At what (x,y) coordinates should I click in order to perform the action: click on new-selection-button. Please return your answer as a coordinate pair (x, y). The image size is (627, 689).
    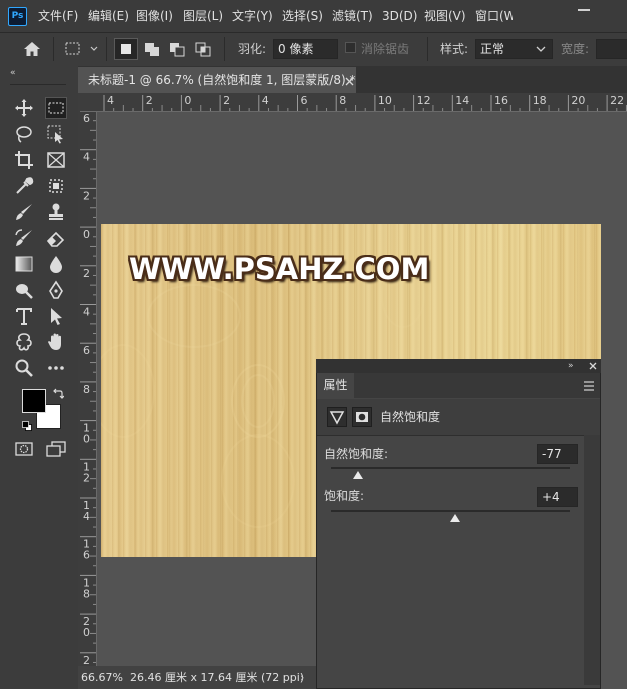
    Looking at the image, I should click on (126, 49).